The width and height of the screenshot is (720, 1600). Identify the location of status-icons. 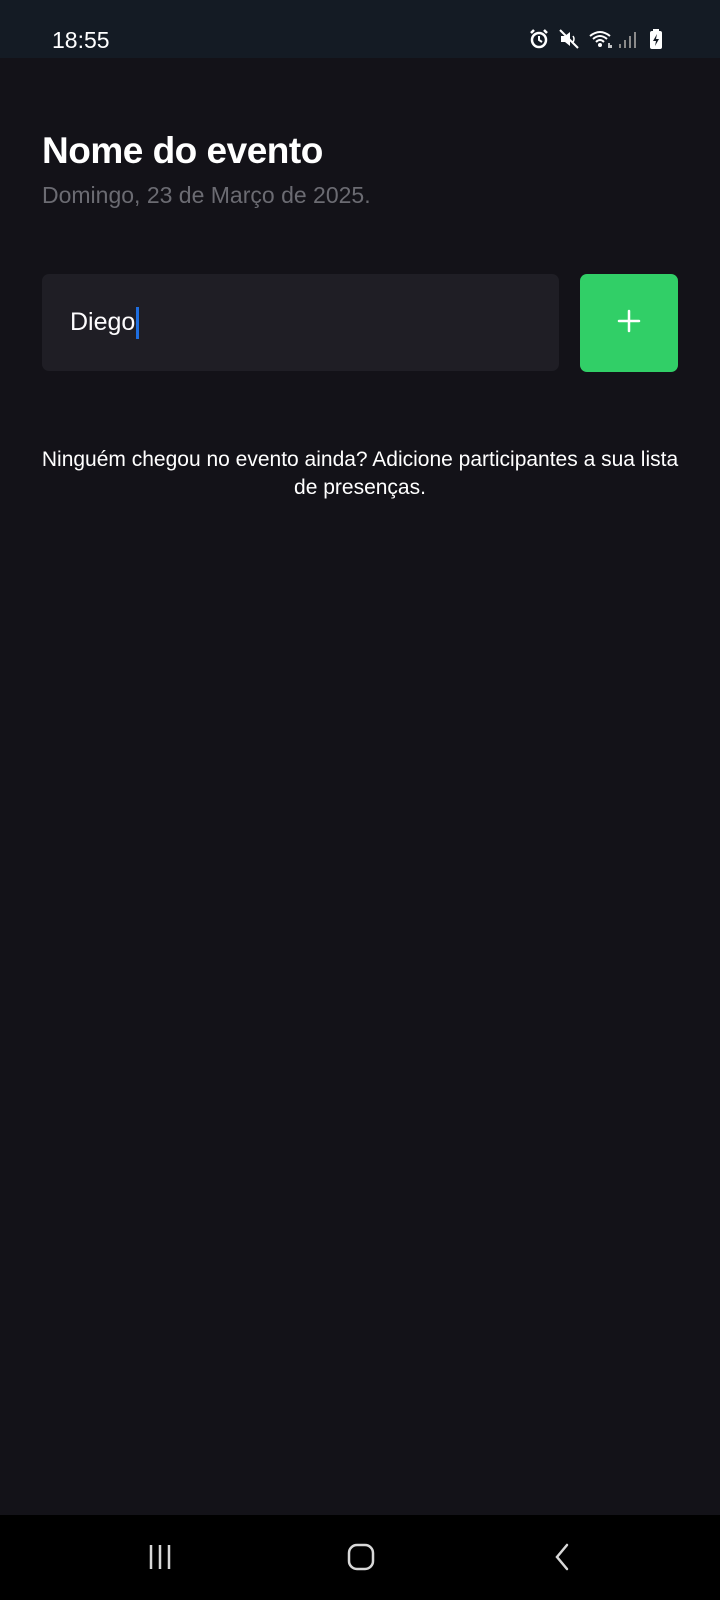
(599, 39).